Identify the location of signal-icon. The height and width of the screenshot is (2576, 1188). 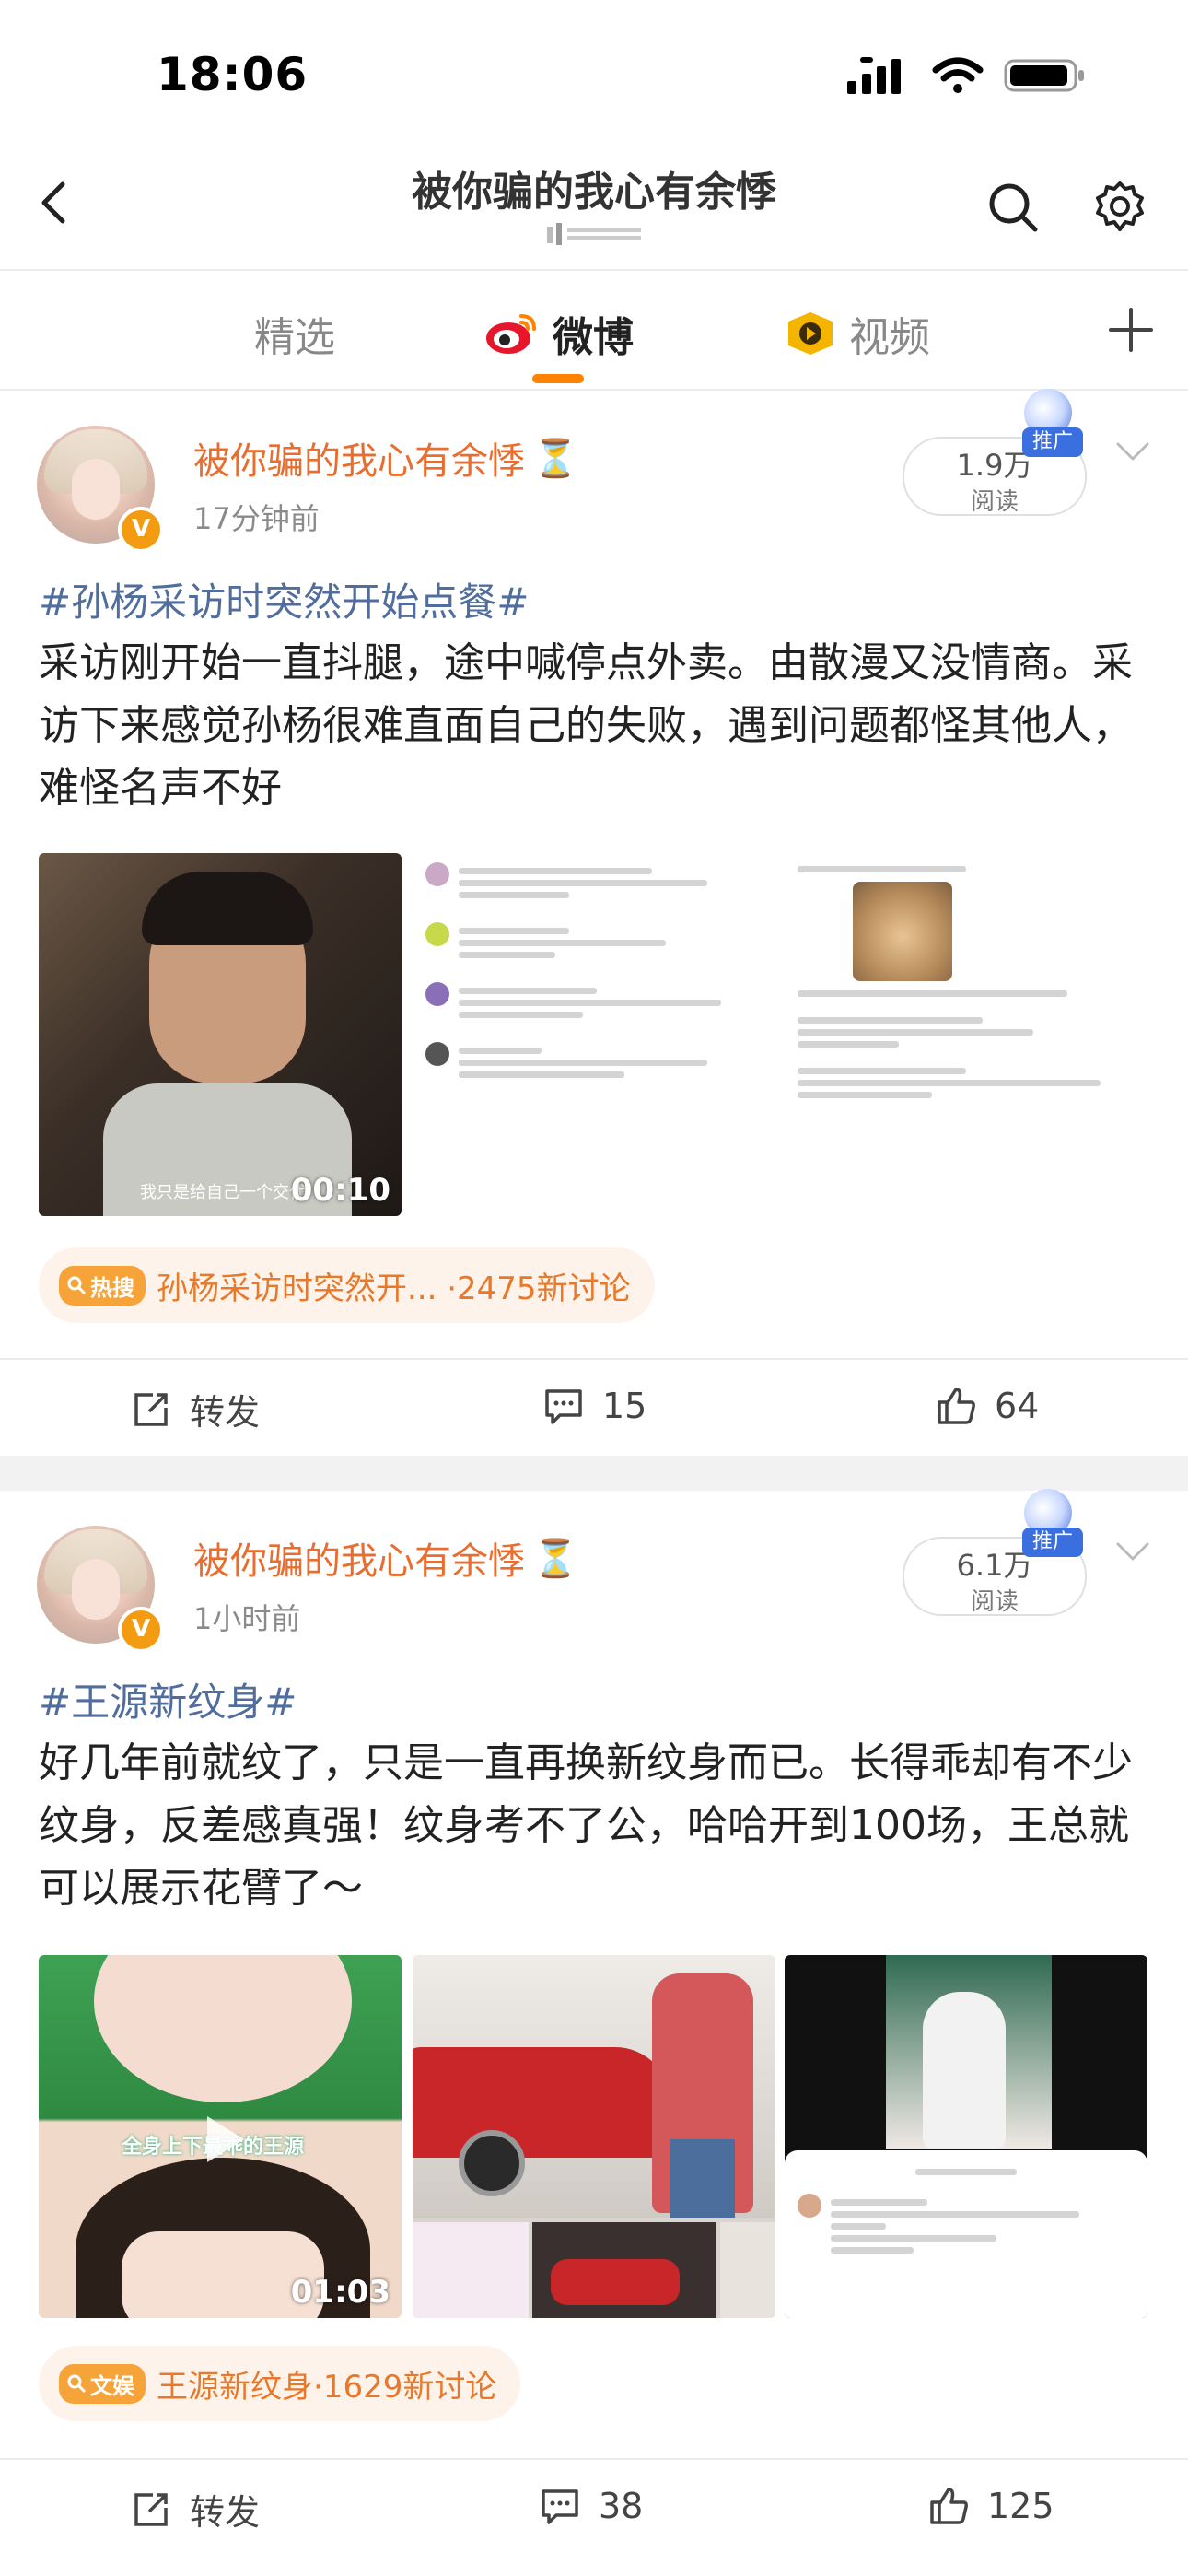
(874, 75).